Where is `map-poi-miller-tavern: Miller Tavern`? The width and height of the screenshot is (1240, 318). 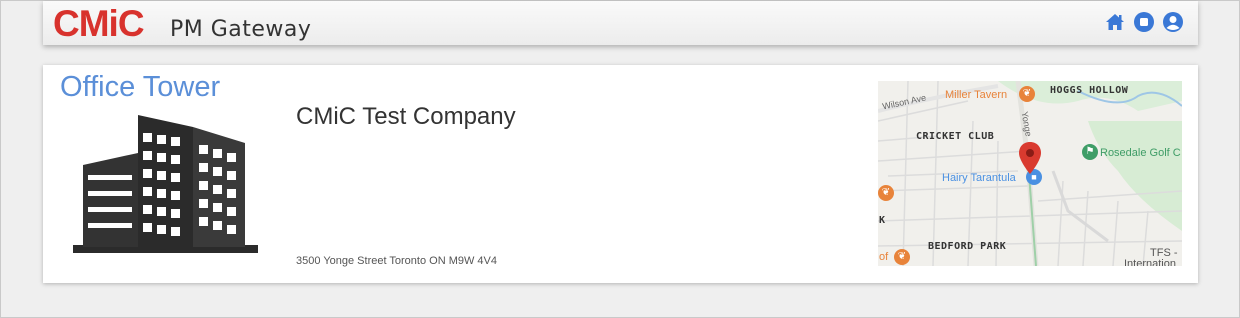 map-poi-miller-tavern: Miller Tavern is located at coordinates (976, 95).